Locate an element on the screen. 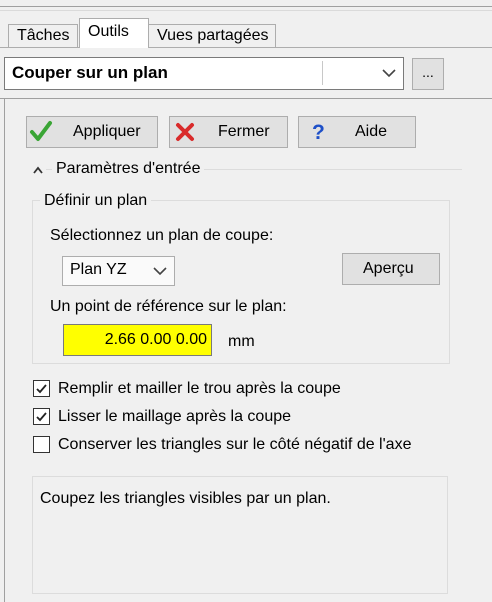 The width and height of the screenshot is (492, 602). tab-outils-label: Outils is located at coordinates (108, 31).